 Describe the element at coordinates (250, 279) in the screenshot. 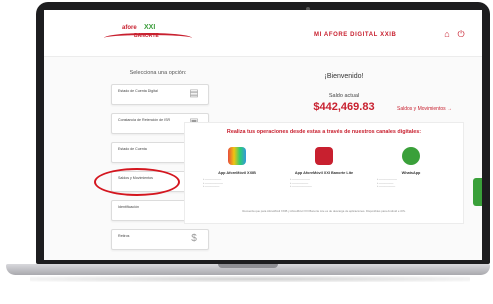

I see `laptop-shadow` at that location.